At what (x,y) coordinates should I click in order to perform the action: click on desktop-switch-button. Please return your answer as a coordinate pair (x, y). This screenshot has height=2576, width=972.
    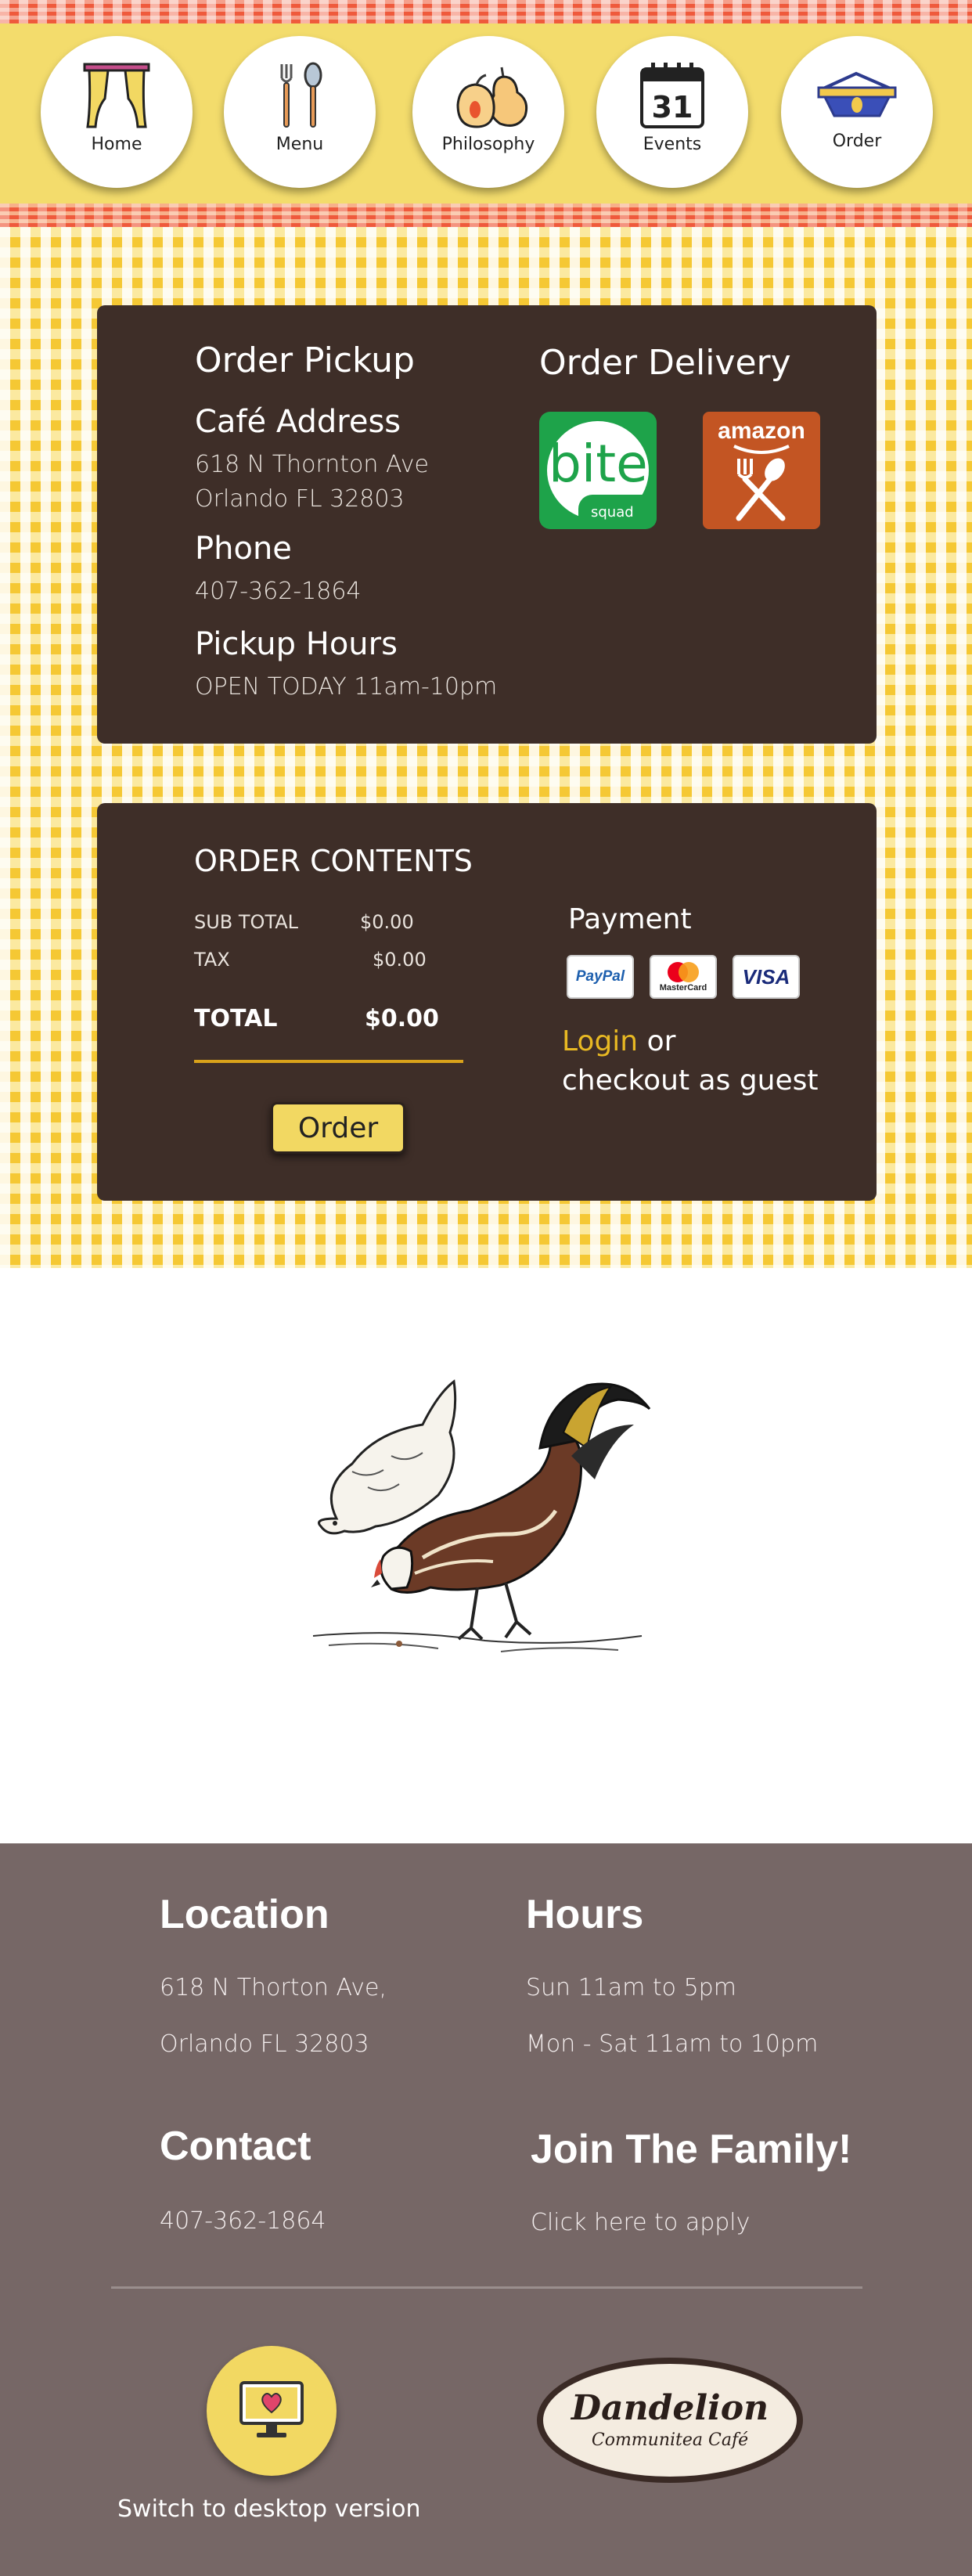
    Looking at the image, I should click on (272, 2411).